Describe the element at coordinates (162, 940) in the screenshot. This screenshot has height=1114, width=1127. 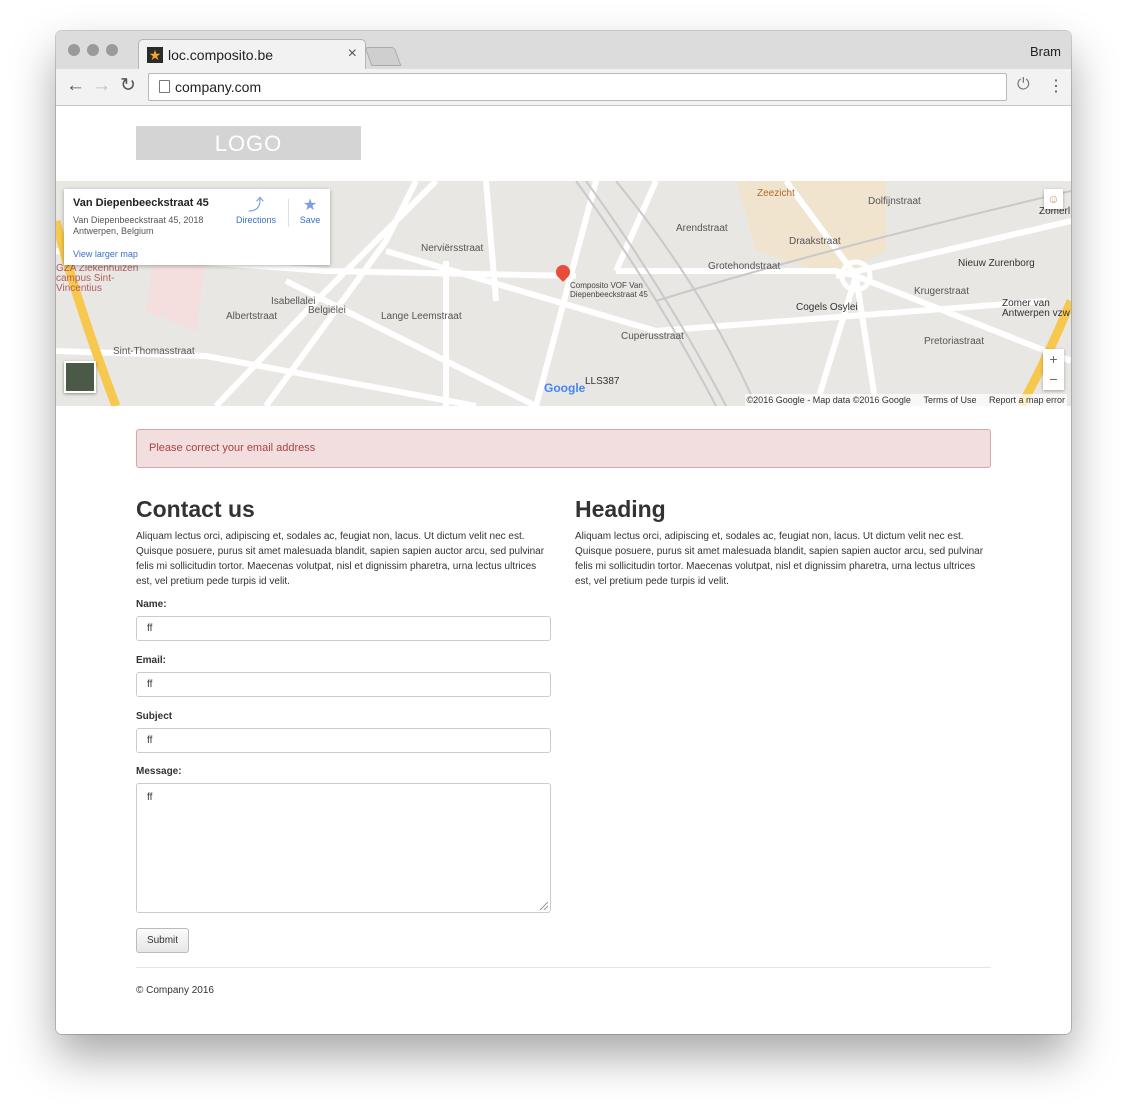
I see `submit-button: Submit` at that location.